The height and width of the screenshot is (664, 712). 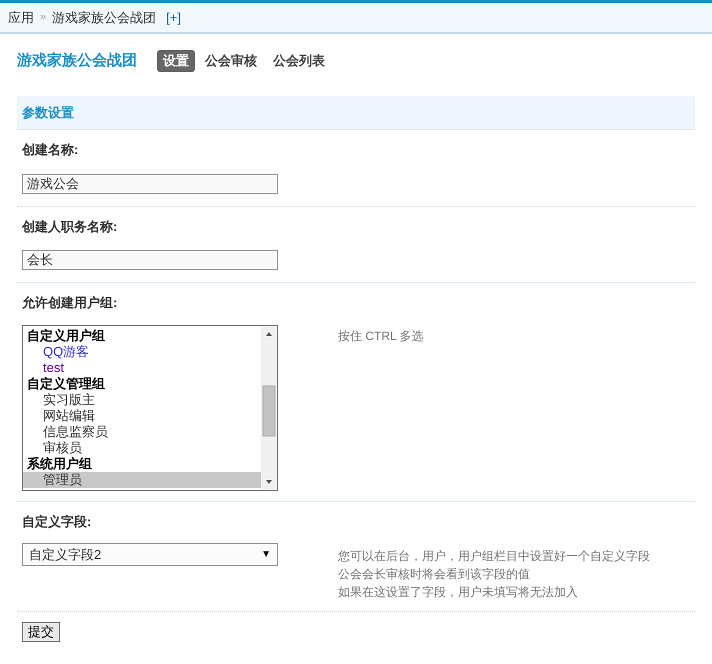 I want to click on listbox-option: 网站编辑, so click(x=142, y=416).